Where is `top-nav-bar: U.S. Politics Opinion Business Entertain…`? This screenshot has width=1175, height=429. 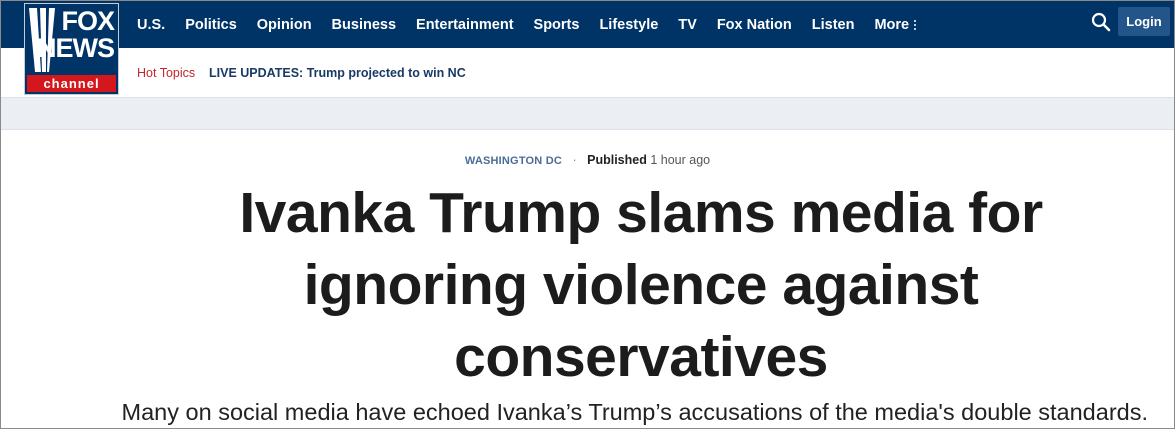 top-nav-bar: U.S. Politics Opinion Business Entertain… is located at coordinates (587, 24).